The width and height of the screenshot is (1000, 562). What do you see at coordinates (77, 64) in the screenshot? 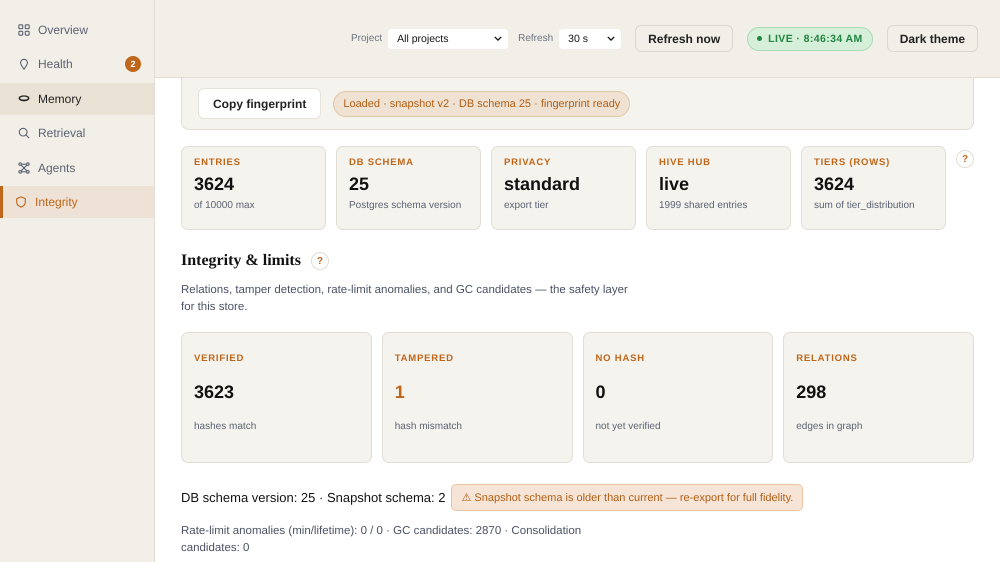
I see `sidebar-item: Health 2` at bounding box center [77, 64].